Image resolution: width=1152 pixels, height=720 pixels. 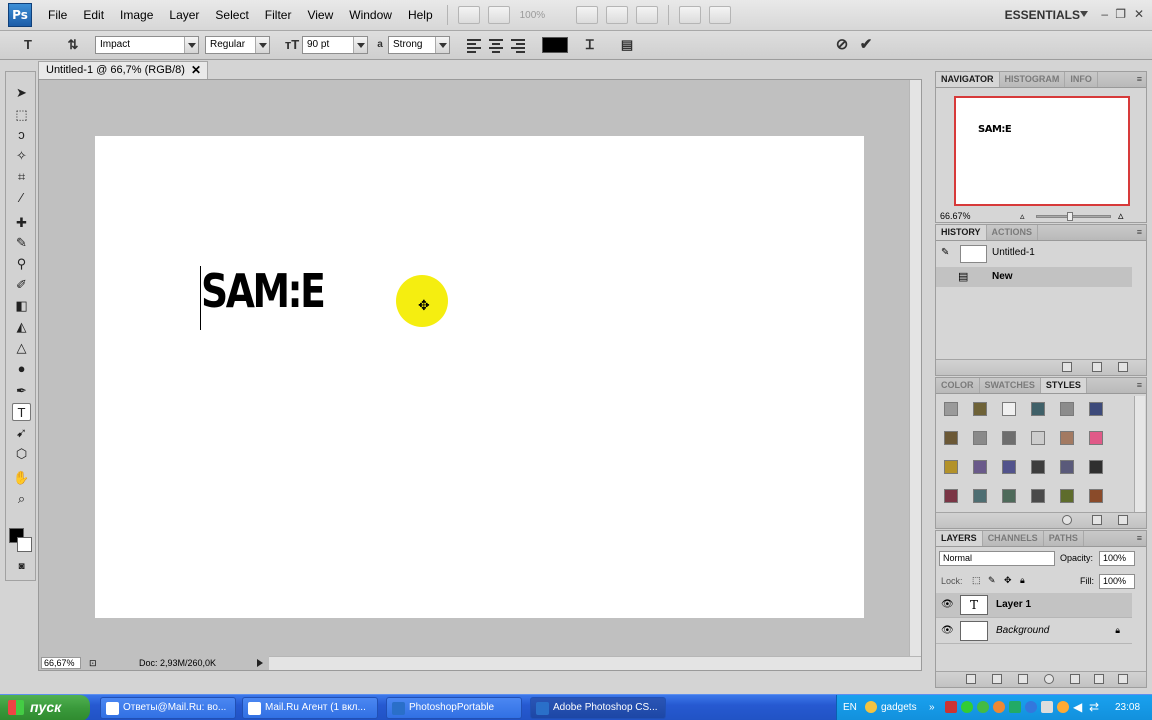 What do you see at coordinates (1034, 605) in the screenshot?
I see `layer-row-layer-1: 👁︎ T Layer 1` at bounding box center [1034, 605].